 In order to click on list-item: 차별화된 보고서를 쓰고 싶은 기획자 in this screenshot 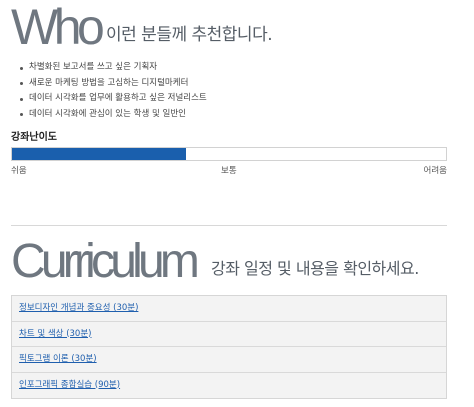, I will do `click(113, 68)`.